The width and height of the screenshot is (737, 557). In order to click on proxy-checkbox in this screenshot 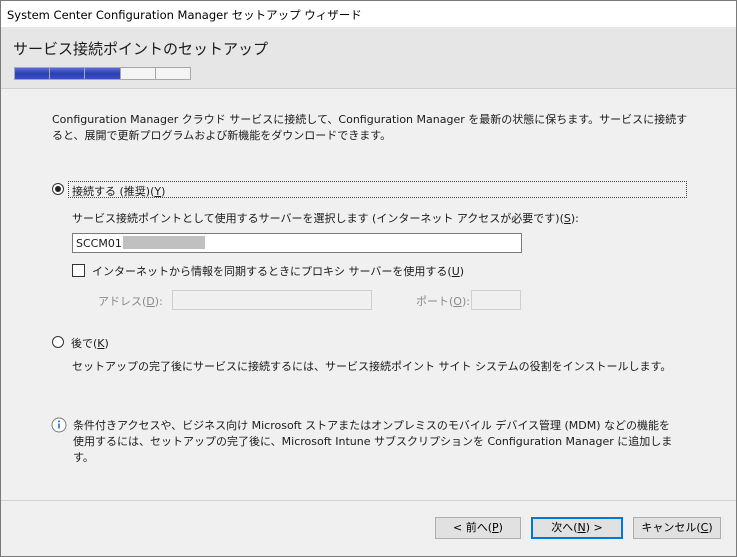, I will do `click(78, 270)`.